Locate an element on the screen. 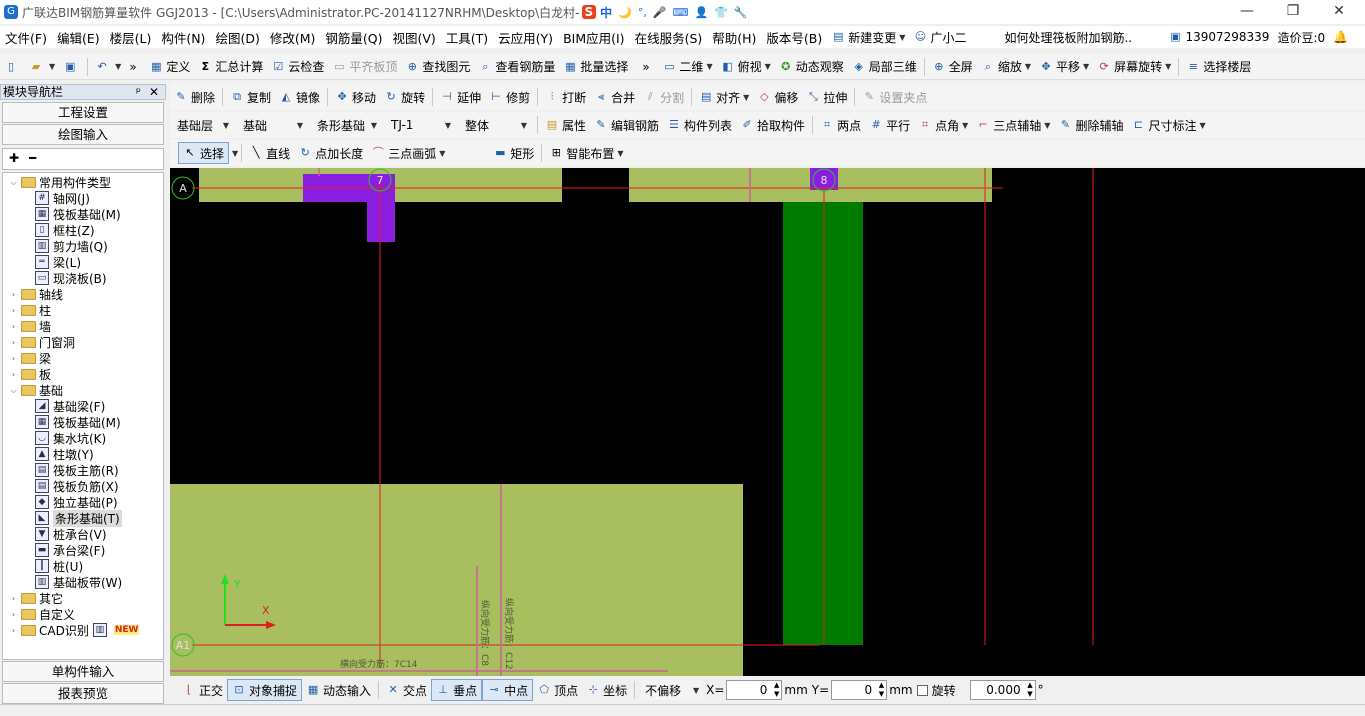 The width and height of the screenshot is (1365, 716). edit-rebar-button: ✎ 编辑钢筋 is located at coordinates (626, 125).